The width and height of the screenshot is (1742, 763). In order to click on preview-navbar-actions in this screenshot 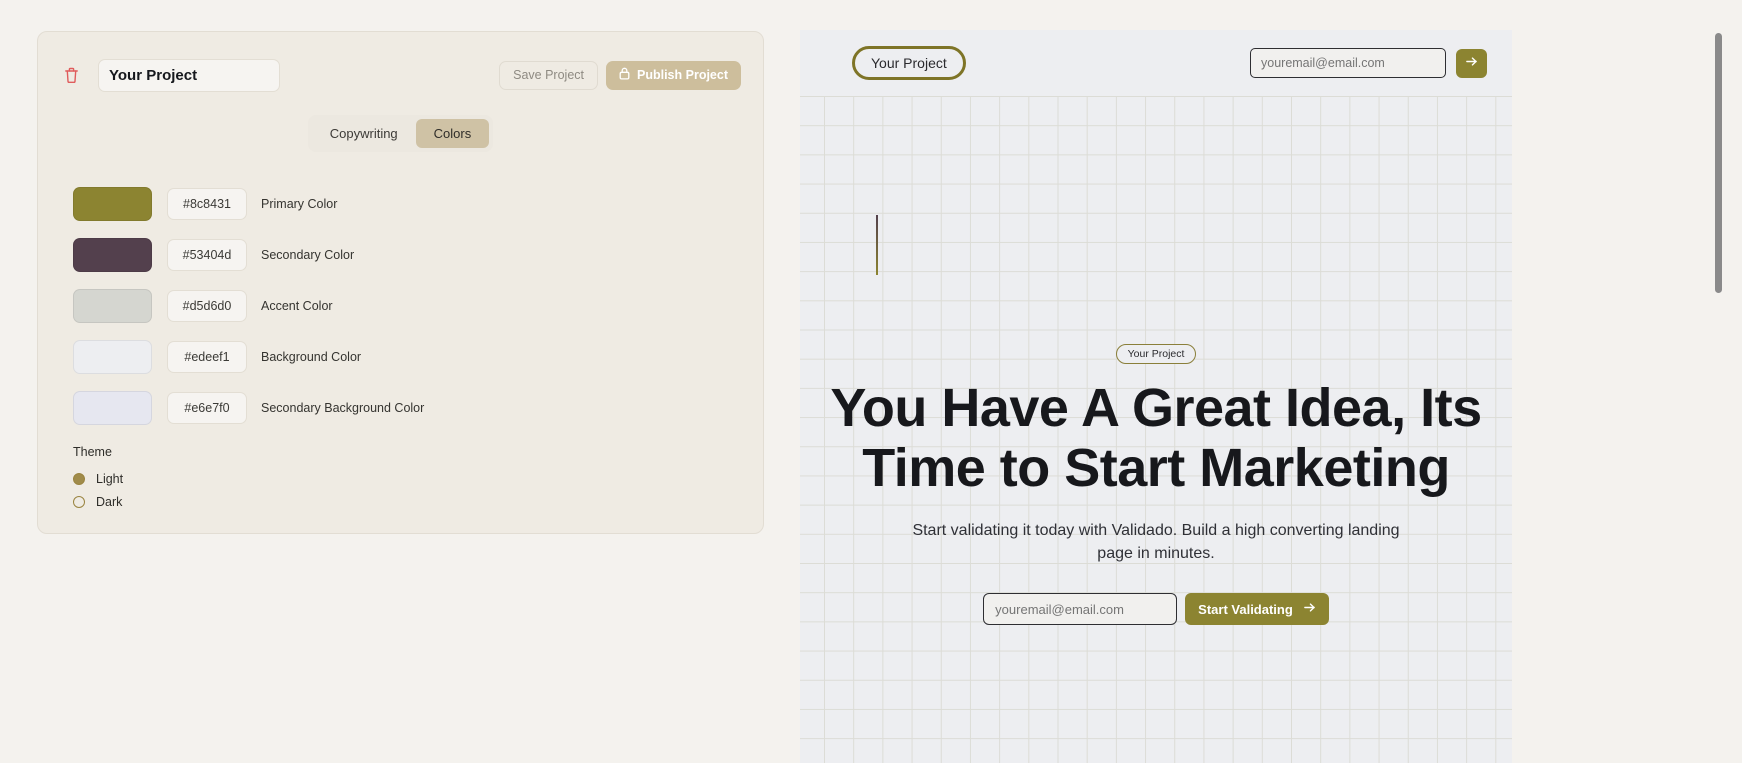, I will do `click(1368, 63)`.